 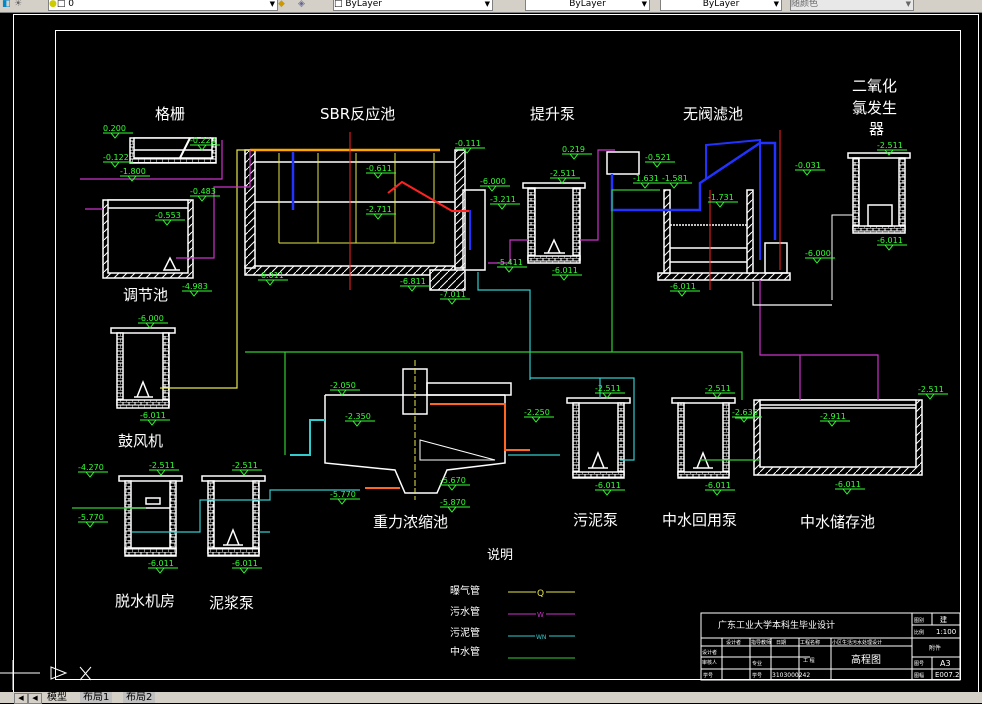 I want to click on elevation-value: -4.983, so click(x=195, y=286).